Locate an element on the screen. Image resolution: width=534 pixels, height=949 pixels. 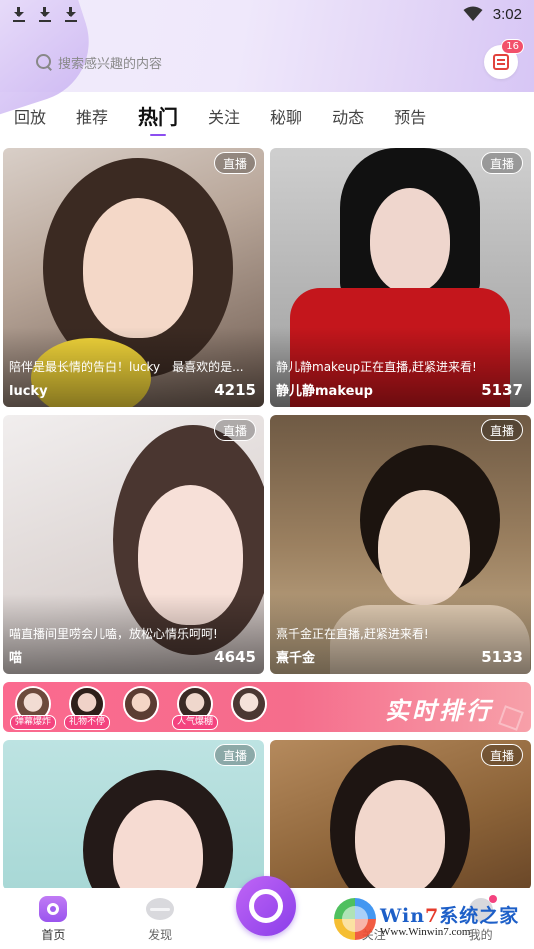
stream-description: 熹千金正在直播,赶紧进来看! is located at coordinates (352, 634).